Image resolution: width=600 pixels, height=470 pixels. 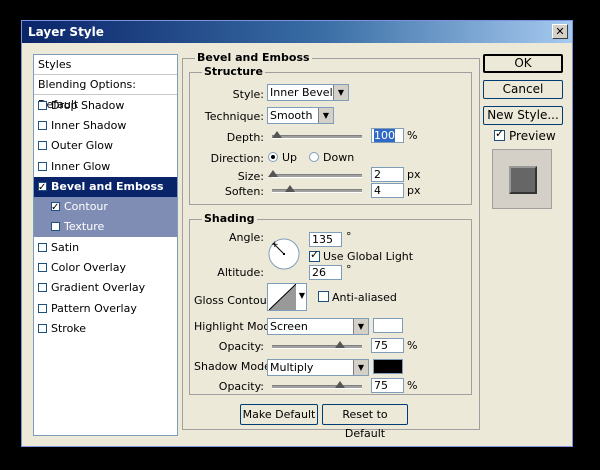 I want to click on sidebar-item-styles: Styles, so click(x=105, y=65).